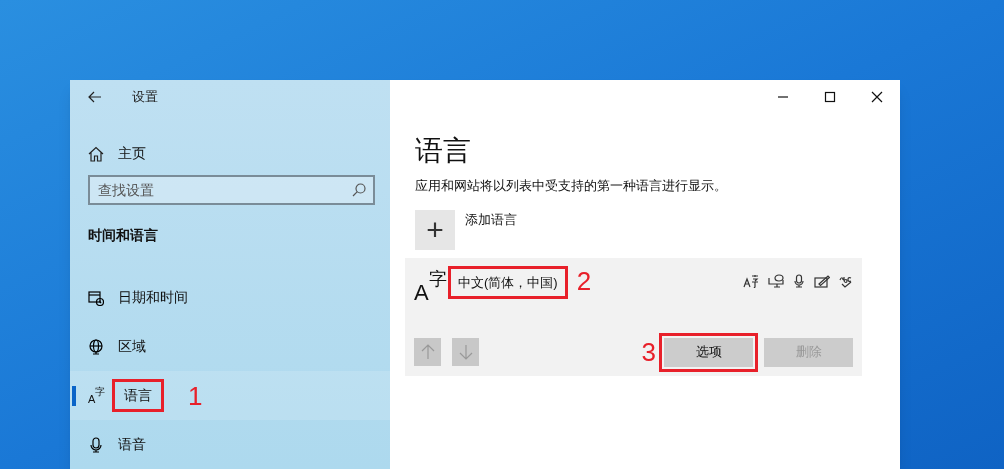 This screenshot has height=469, width=1004. Describe the element at coordinates (876, 97) in the screenshot. I see `close-icon` at that location.